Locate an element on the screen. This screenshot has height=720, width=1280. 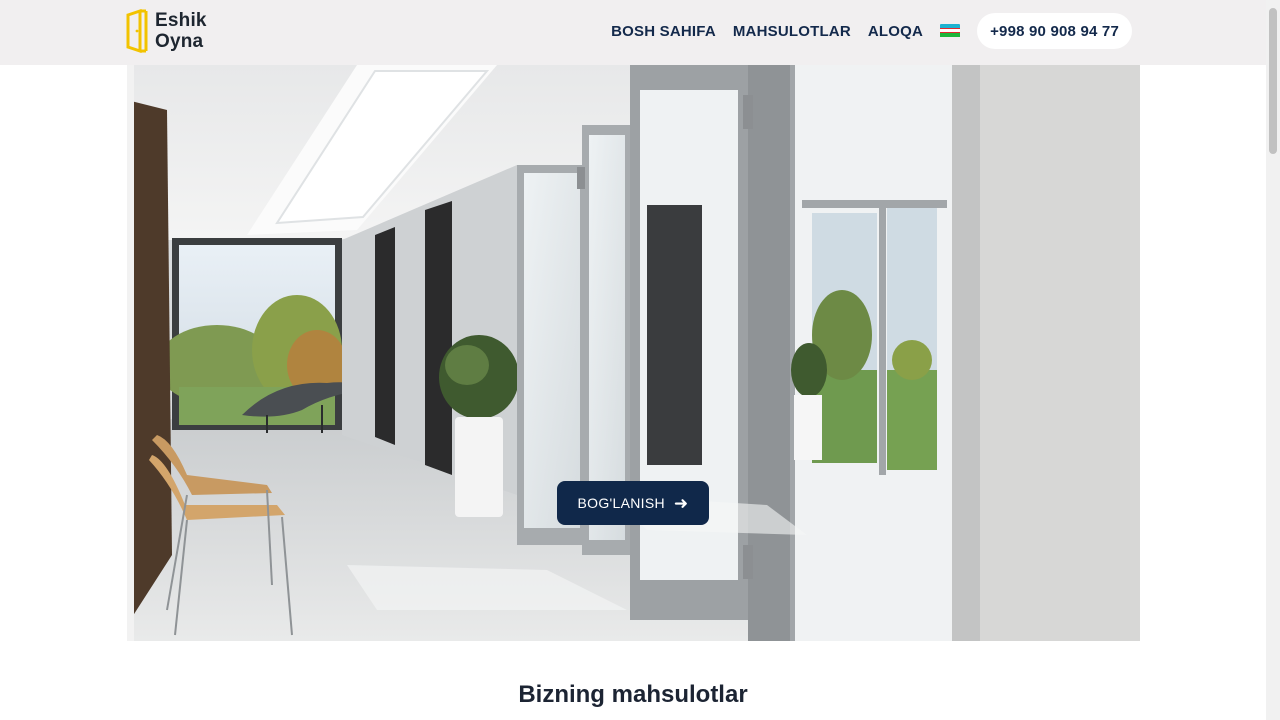
nav-link-contact: ALOQA is located at coordinates (895, 31).